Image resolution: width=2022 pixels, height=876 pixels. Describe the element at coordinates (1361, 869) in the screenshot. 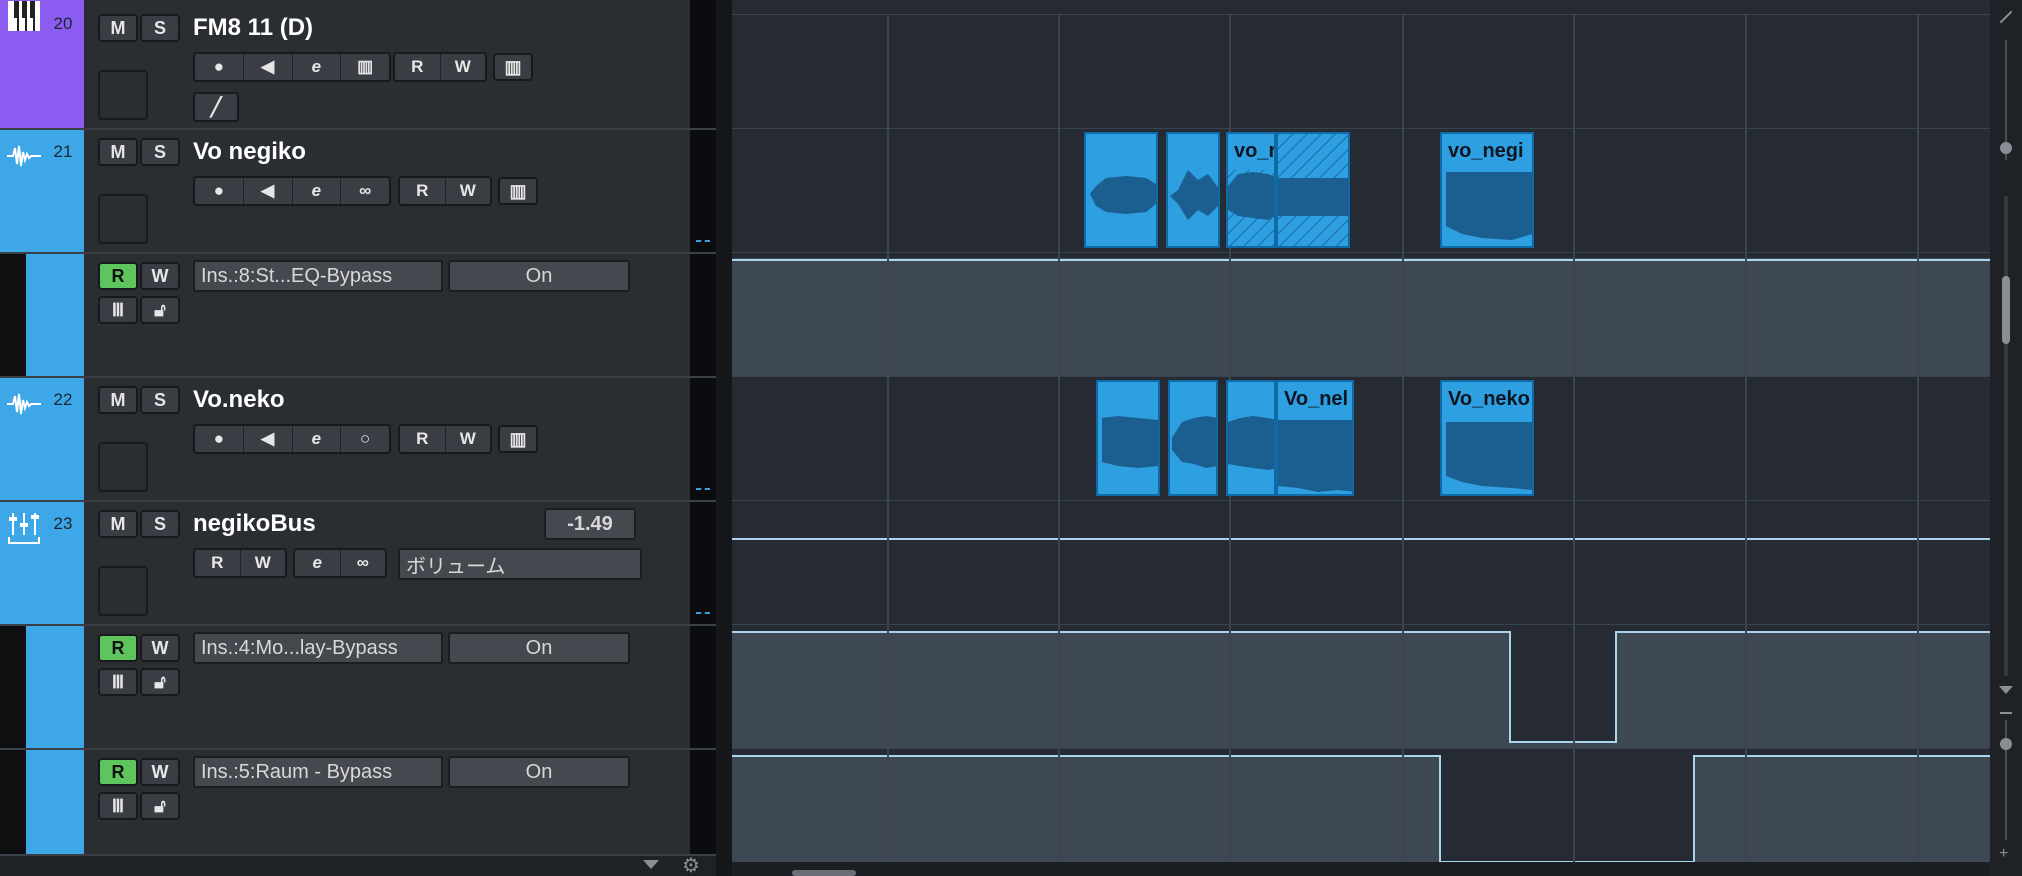

I see `horizontal-scrollbar` at that location.